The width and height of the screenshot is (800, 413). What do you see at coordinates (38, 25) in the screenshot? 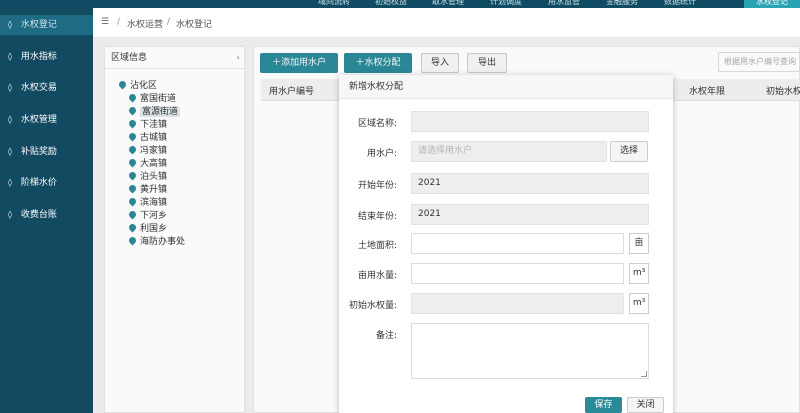
I see `sidebar-item-label: 水权登记` at bounding box center [38, 25].